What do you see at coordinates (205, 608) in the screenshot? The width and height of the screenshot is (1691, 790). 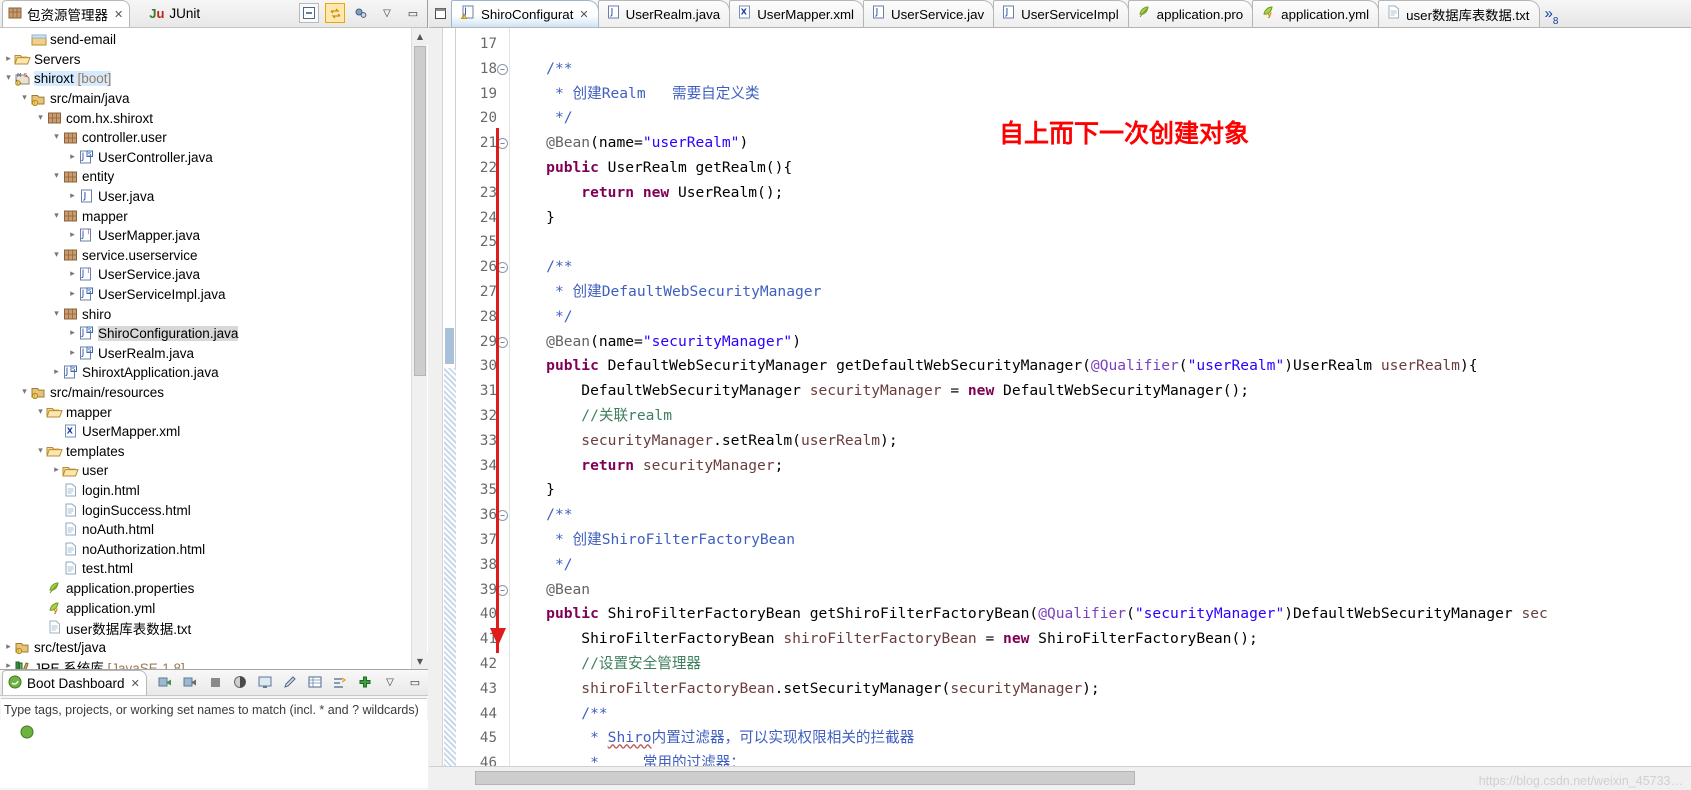 I see `tree-item: y application.yml` at bounding box center [205, 608].